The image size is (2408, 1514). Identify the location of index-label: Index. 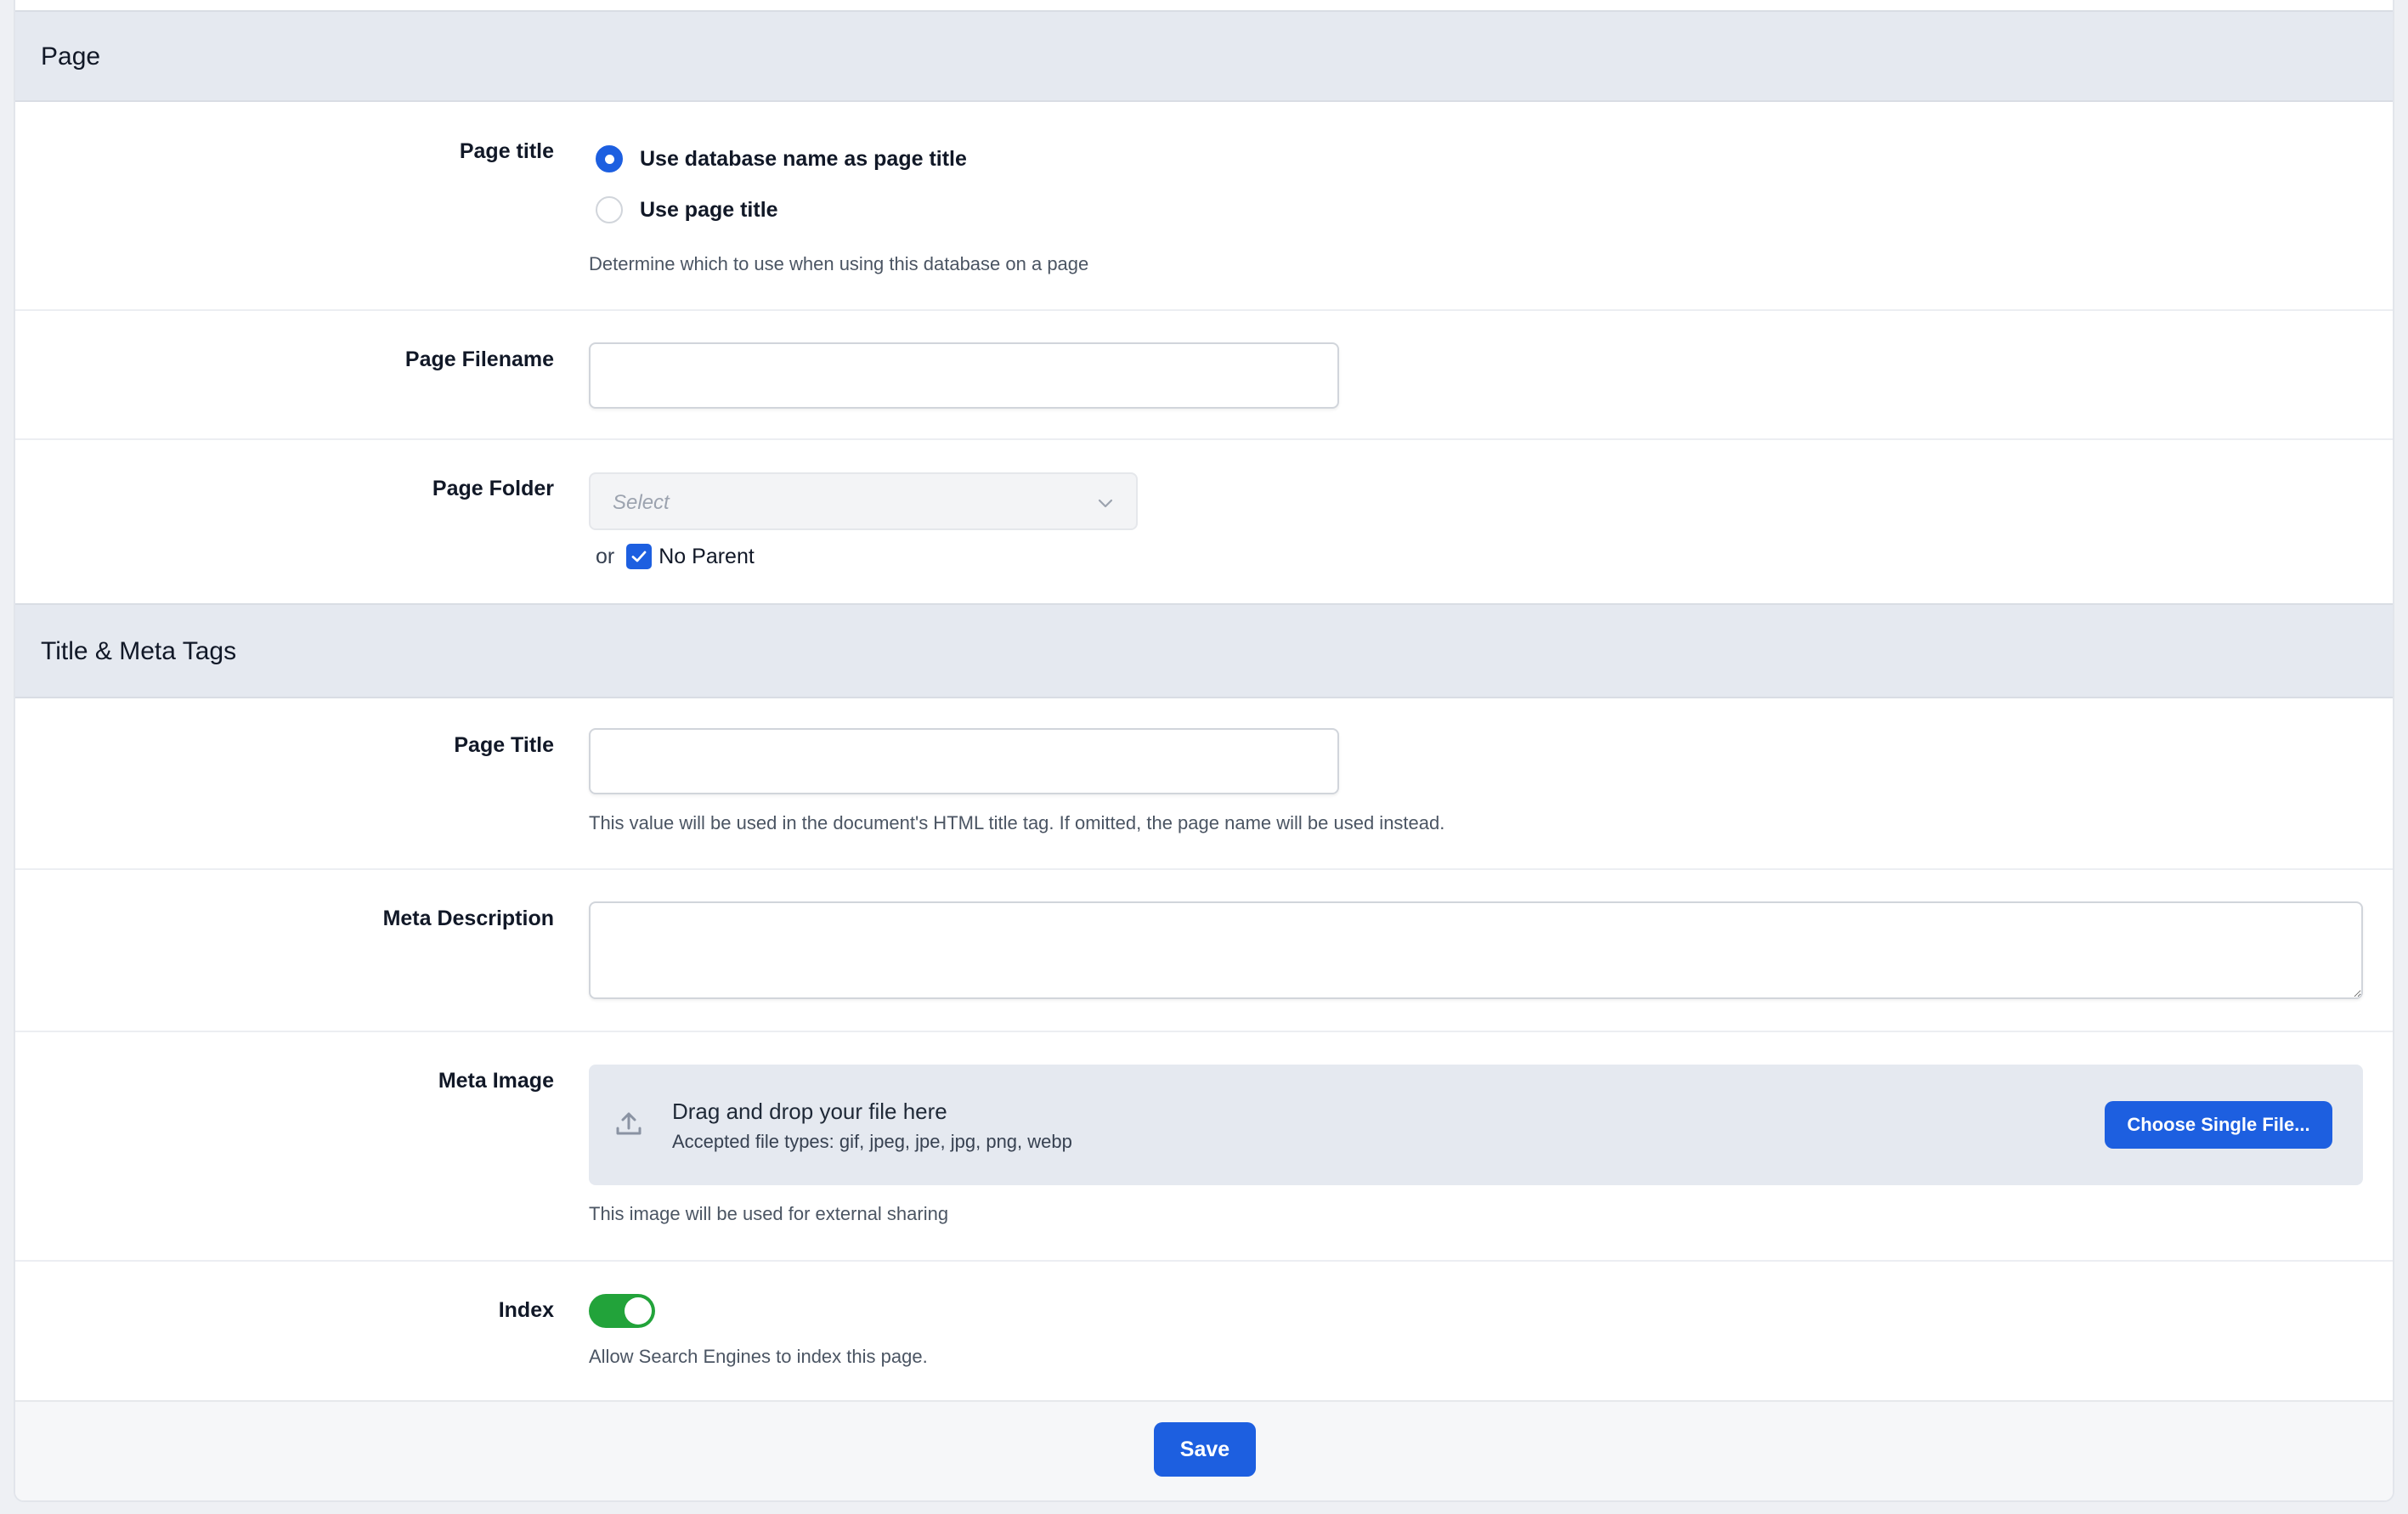
(526, 1310).